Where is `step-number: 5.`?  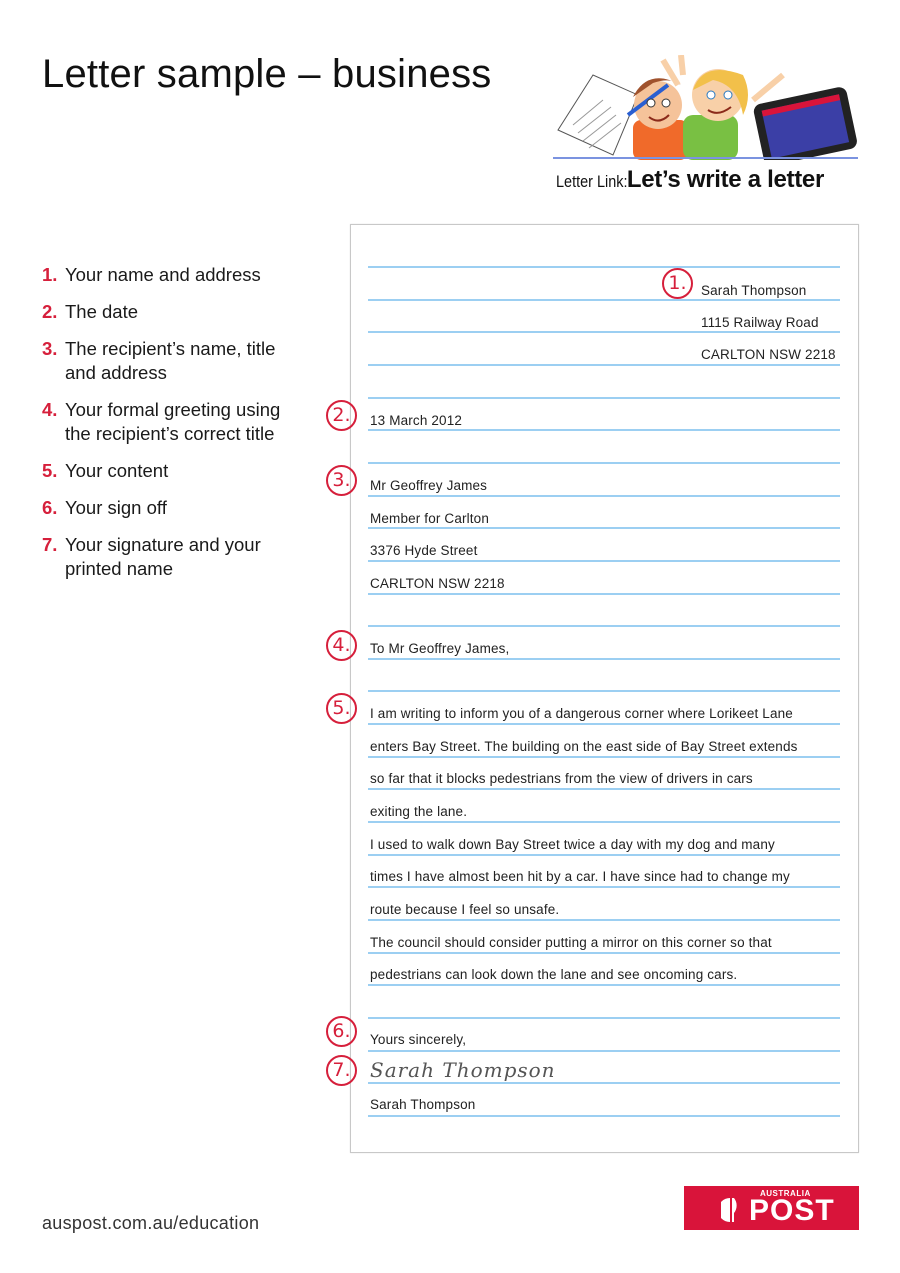 step-number: 5. is located at coordinates (50, 470).